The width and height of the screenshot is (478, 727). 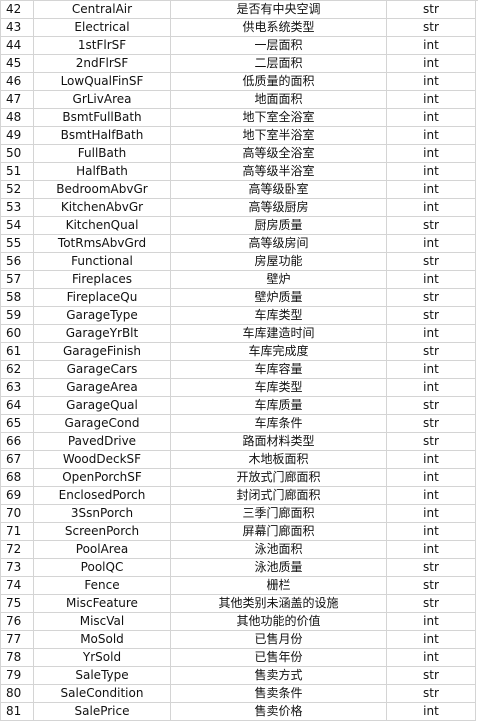 What do you see at coordinates (278, 279) in the screenshot?
I see `field-description-cell: 壁炉` at bounding box center [278, 279].